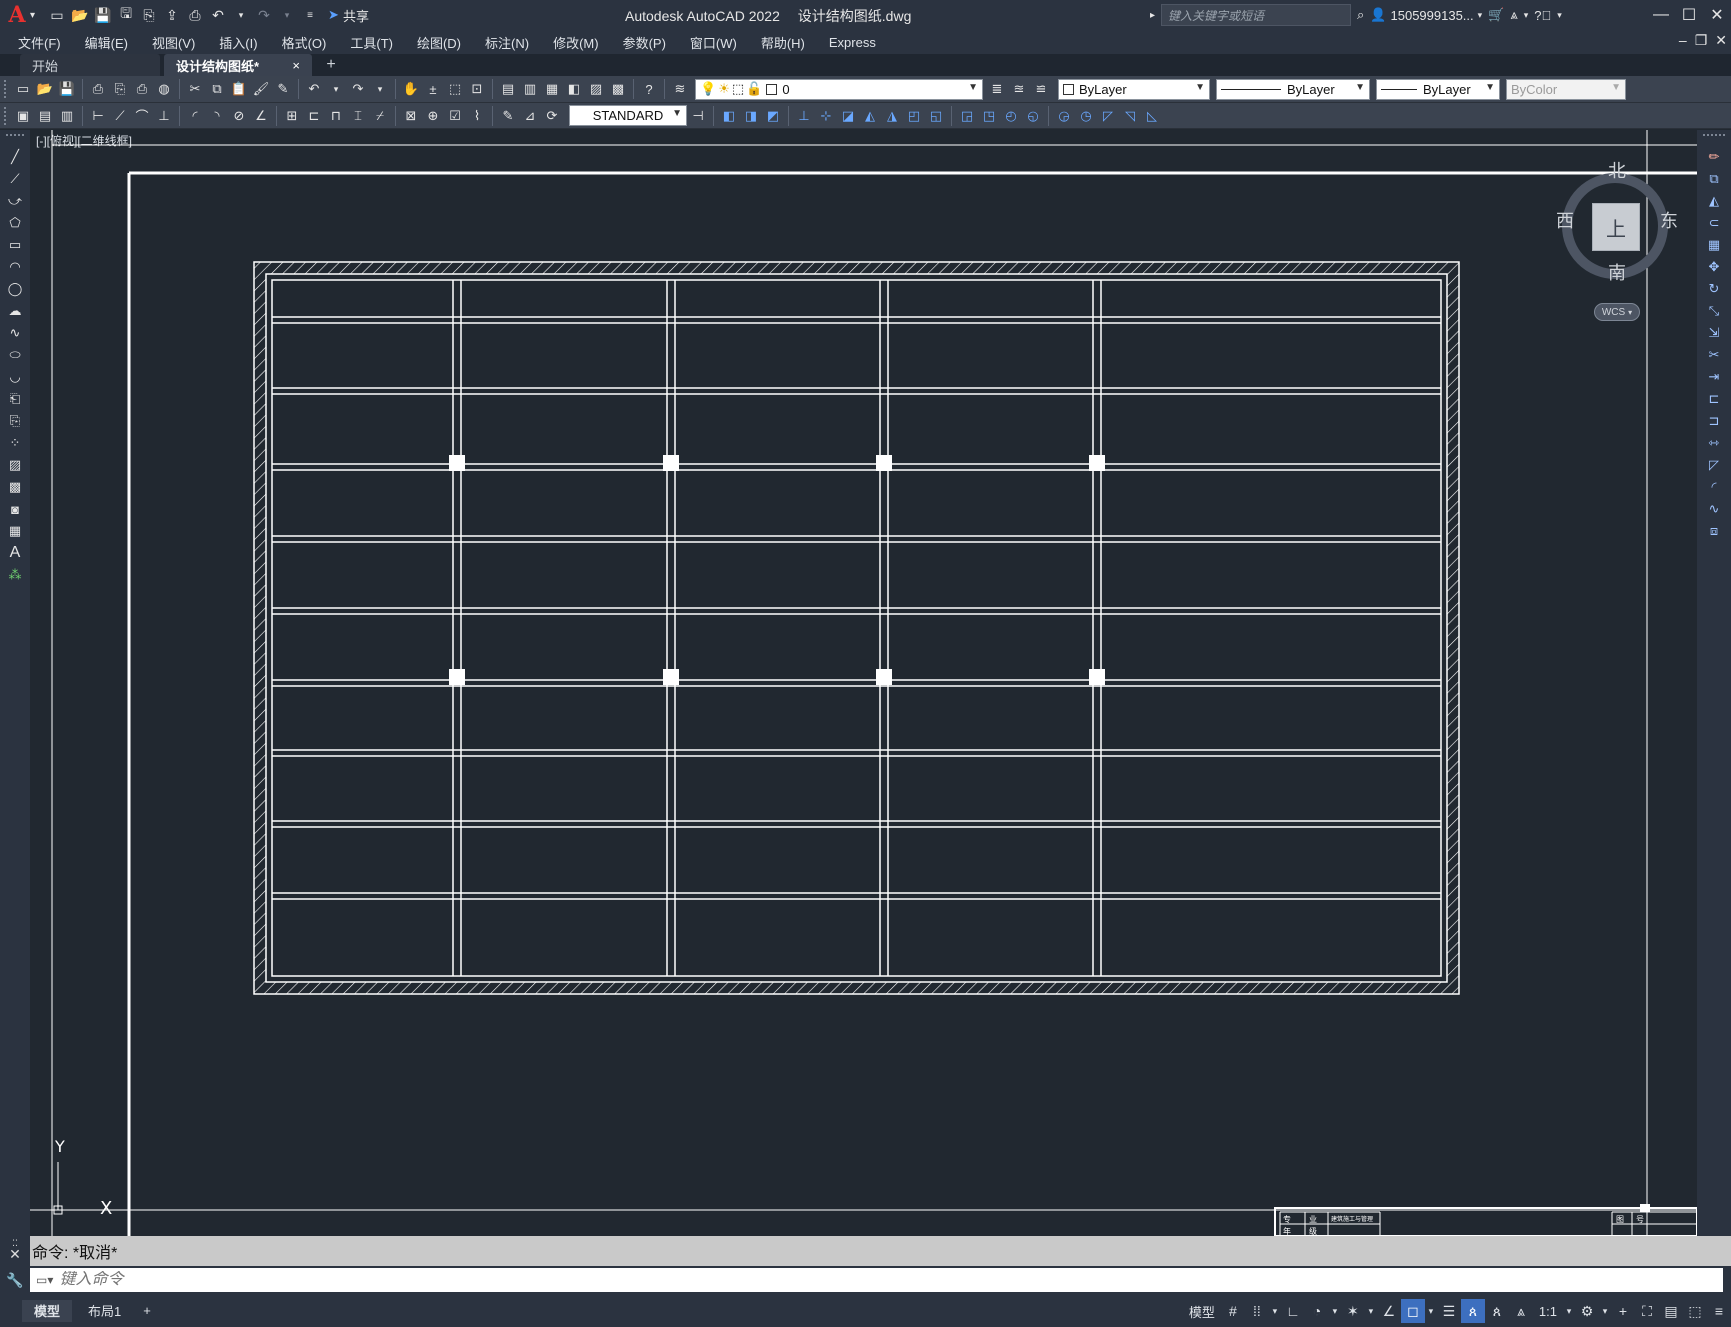 The image size is (1731, 1327). What do you see at coordinates (195, 116) in the screenshot?
I see `radius-dim-icon: ◜` at bounding box center [195, 116].